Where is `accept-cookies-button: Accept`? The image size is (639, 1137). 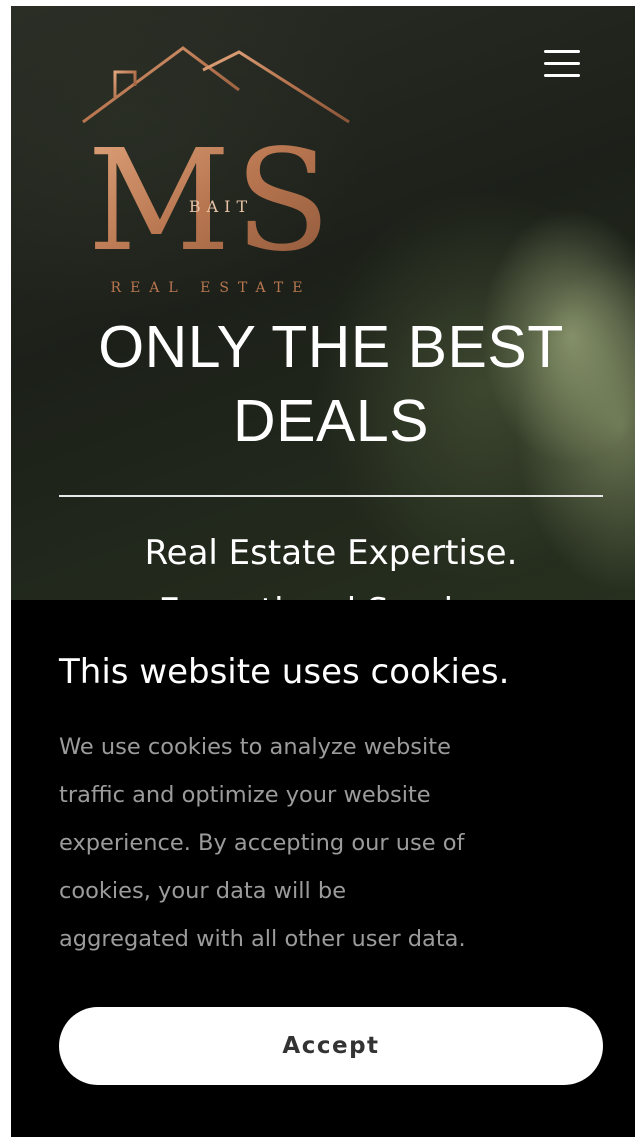
accept-cookies-button: Accept is located at coordinates (331, 1046).